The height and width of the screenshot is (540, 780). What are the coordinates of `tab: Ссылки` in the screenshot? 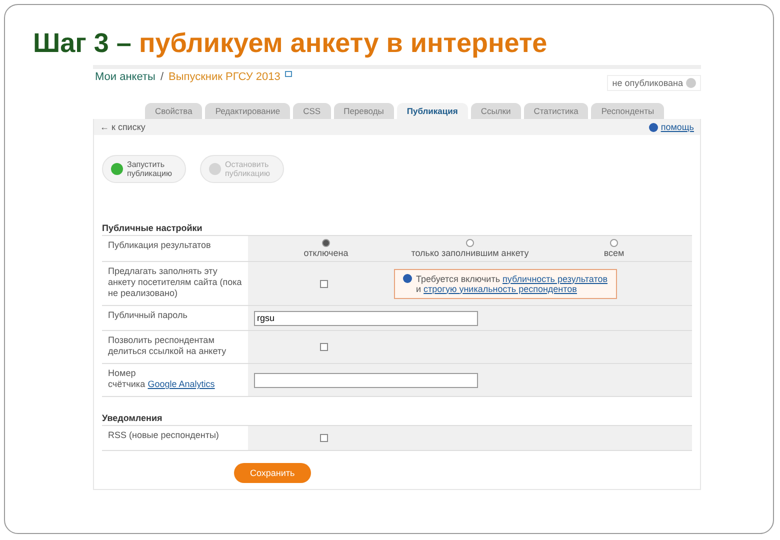 It's located at (495, 111).